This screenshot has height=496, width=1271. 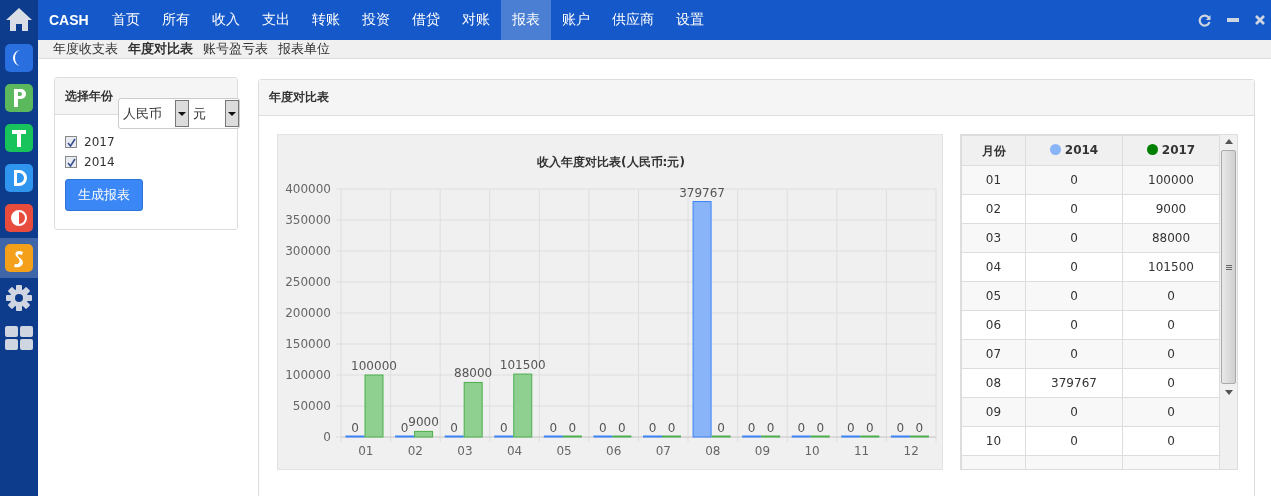 What do you see at coordinates (374, 366) in the screenshot?
I see `data-label: 100000` at bounding box center [374, 366].